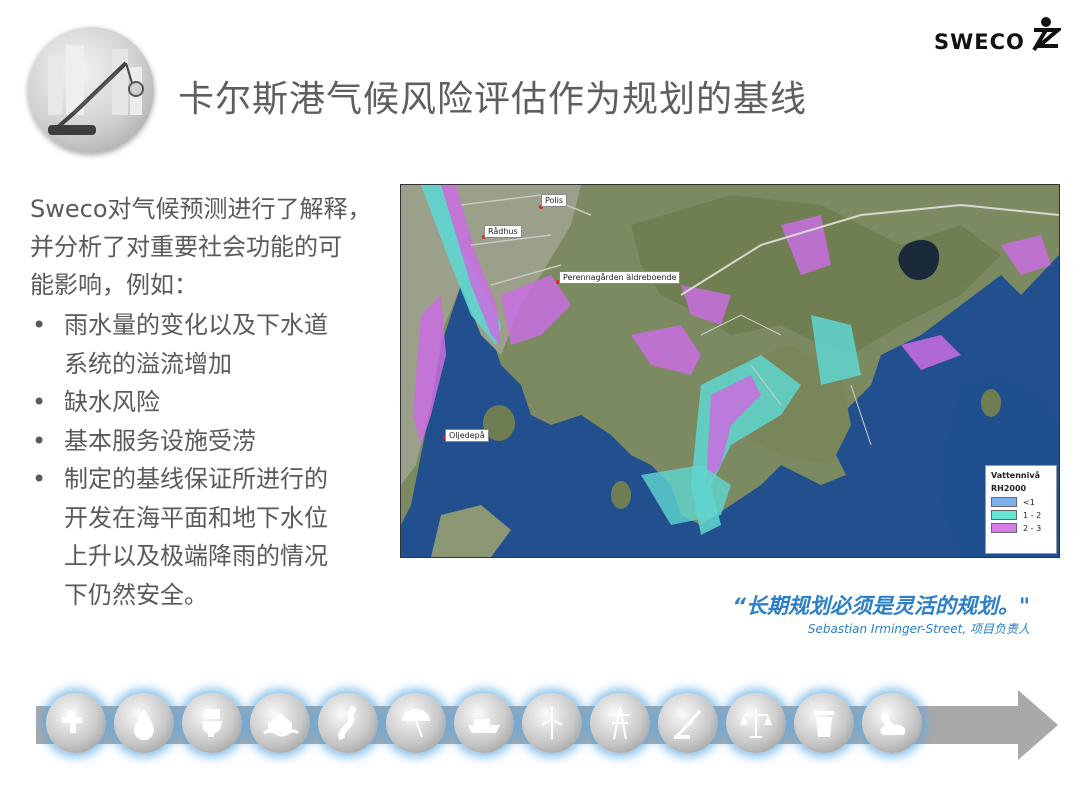 This screenshot has height=809, width=1080. What do you see at coordinates (467, 435) in the screenshot?
I see `map-label-oljedepa: Oljedepå` at bounding box center [467, 435].